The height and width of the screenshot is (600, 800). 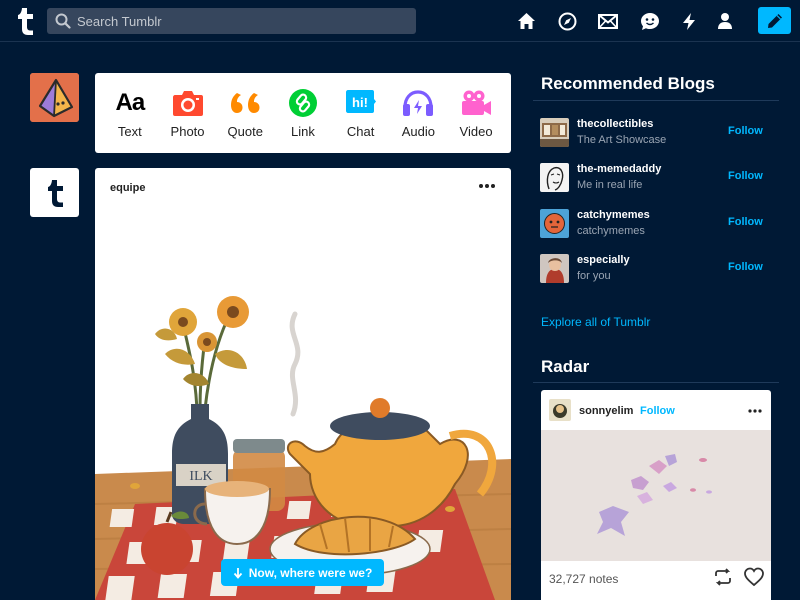 What do you see at coordinates (628, 83) in the screenshot?
I see `recommended-blogs-title: Recommended Blogs` at bounding box center [628, 83].